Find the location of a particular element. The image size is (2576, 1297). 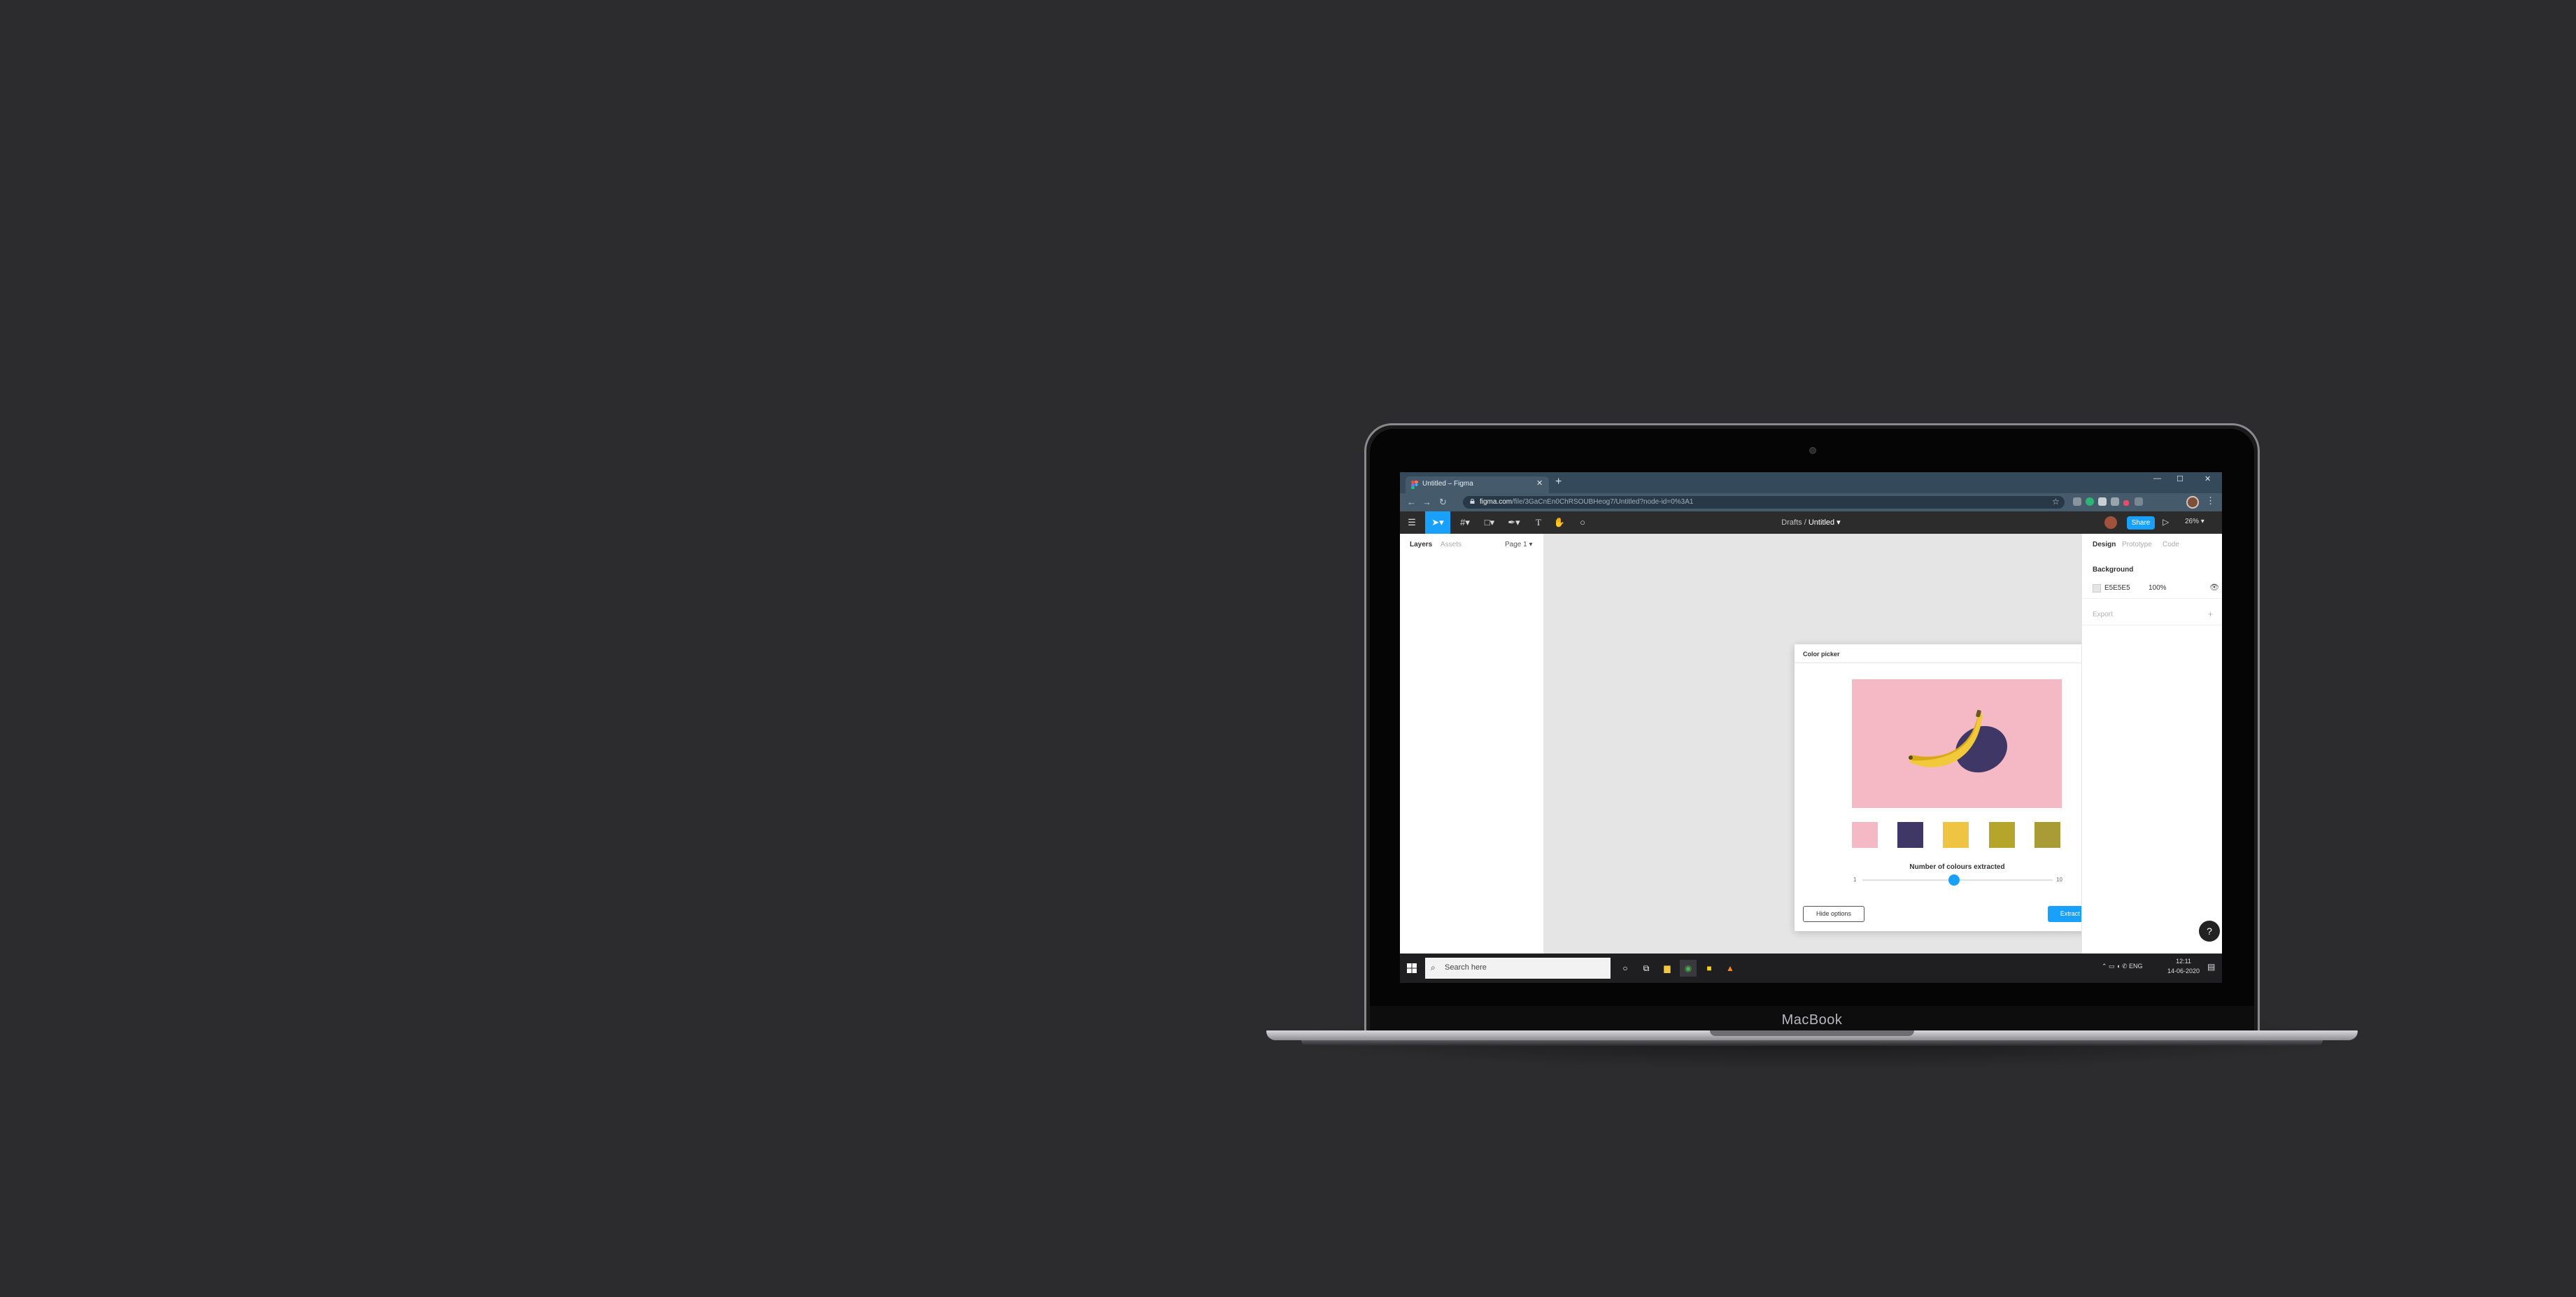

clock-date: 14-06-2020 is located at coordinates (2183, 971).